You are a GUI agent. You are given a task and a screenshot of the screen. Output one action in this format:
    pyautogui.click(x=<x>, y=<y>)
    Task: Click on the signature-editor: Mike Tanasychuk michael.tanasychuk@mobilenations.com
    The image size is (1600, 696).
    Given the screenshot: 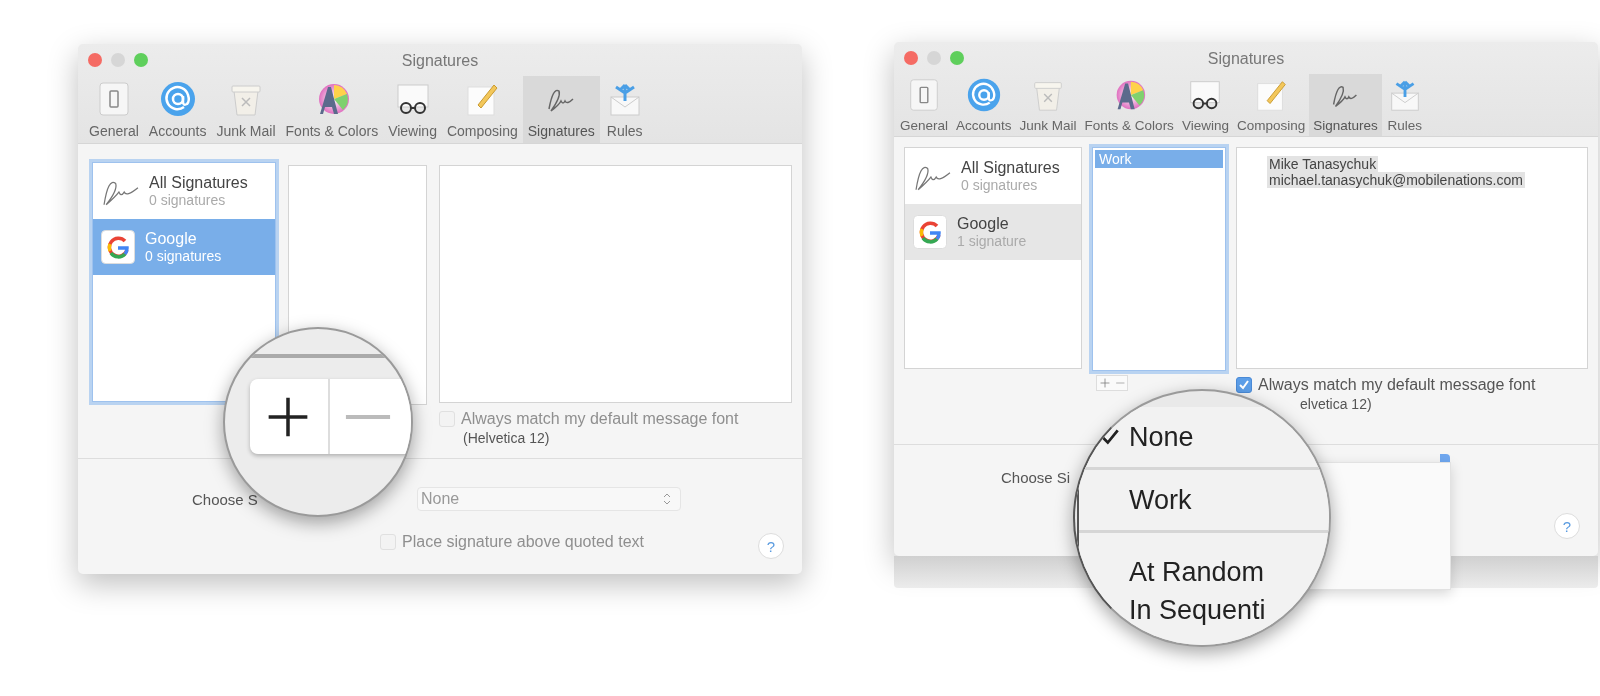 What is the action you would take?
    pyautogui.click(x=1412, y=258)
    